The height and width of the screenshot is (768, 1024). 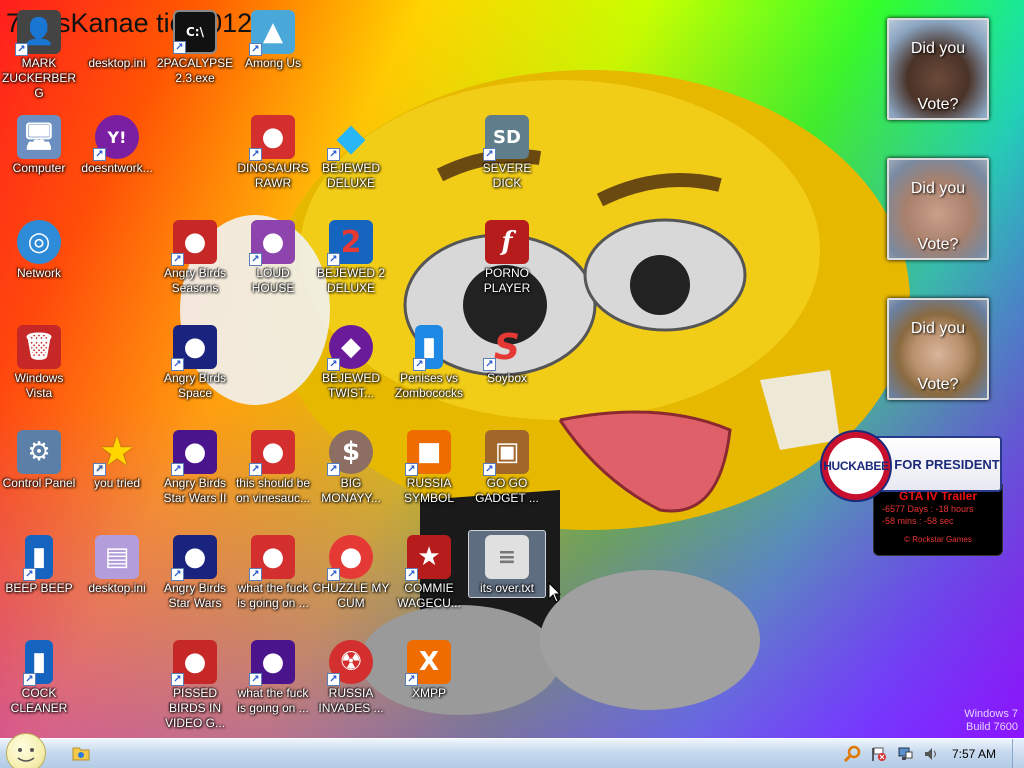 What do you see at coordinates (350, 663) in the screenshot?
I see `radiation-icon: ☢ ↗` at bounding box center [350, 663].